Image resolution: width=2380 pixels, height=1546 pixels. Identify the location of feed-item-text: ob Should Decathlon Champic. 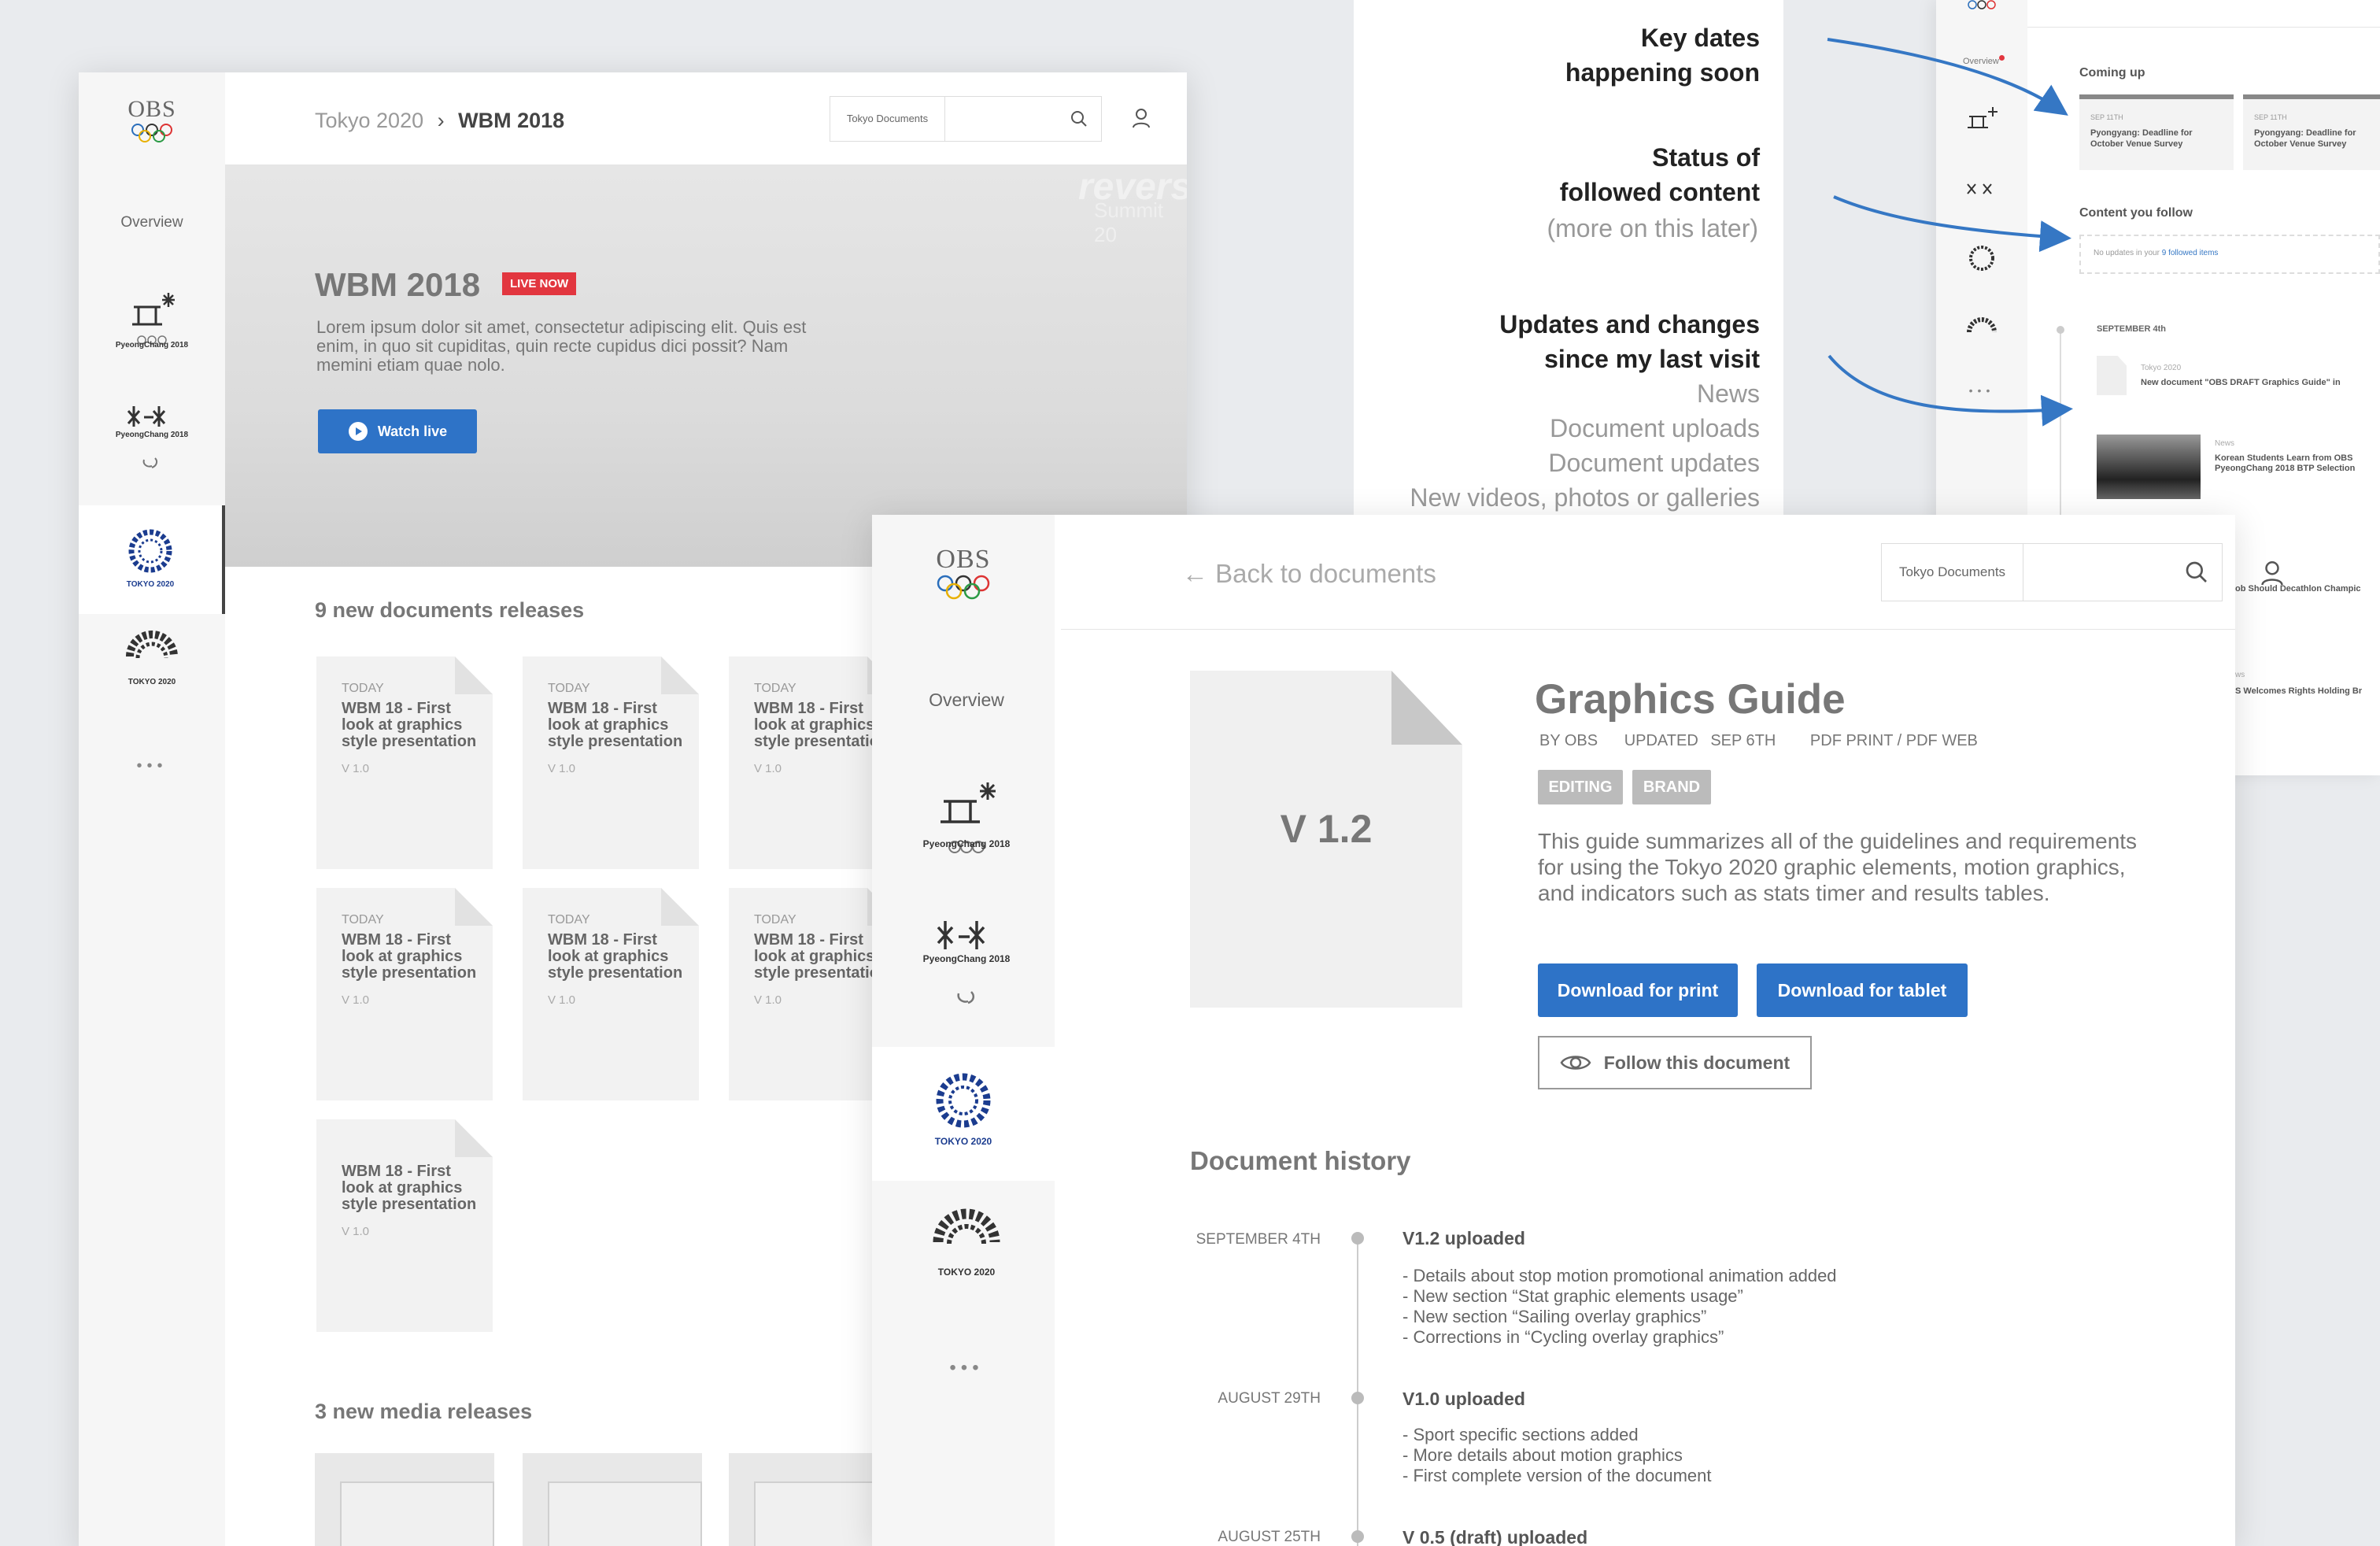
(2298, 589).